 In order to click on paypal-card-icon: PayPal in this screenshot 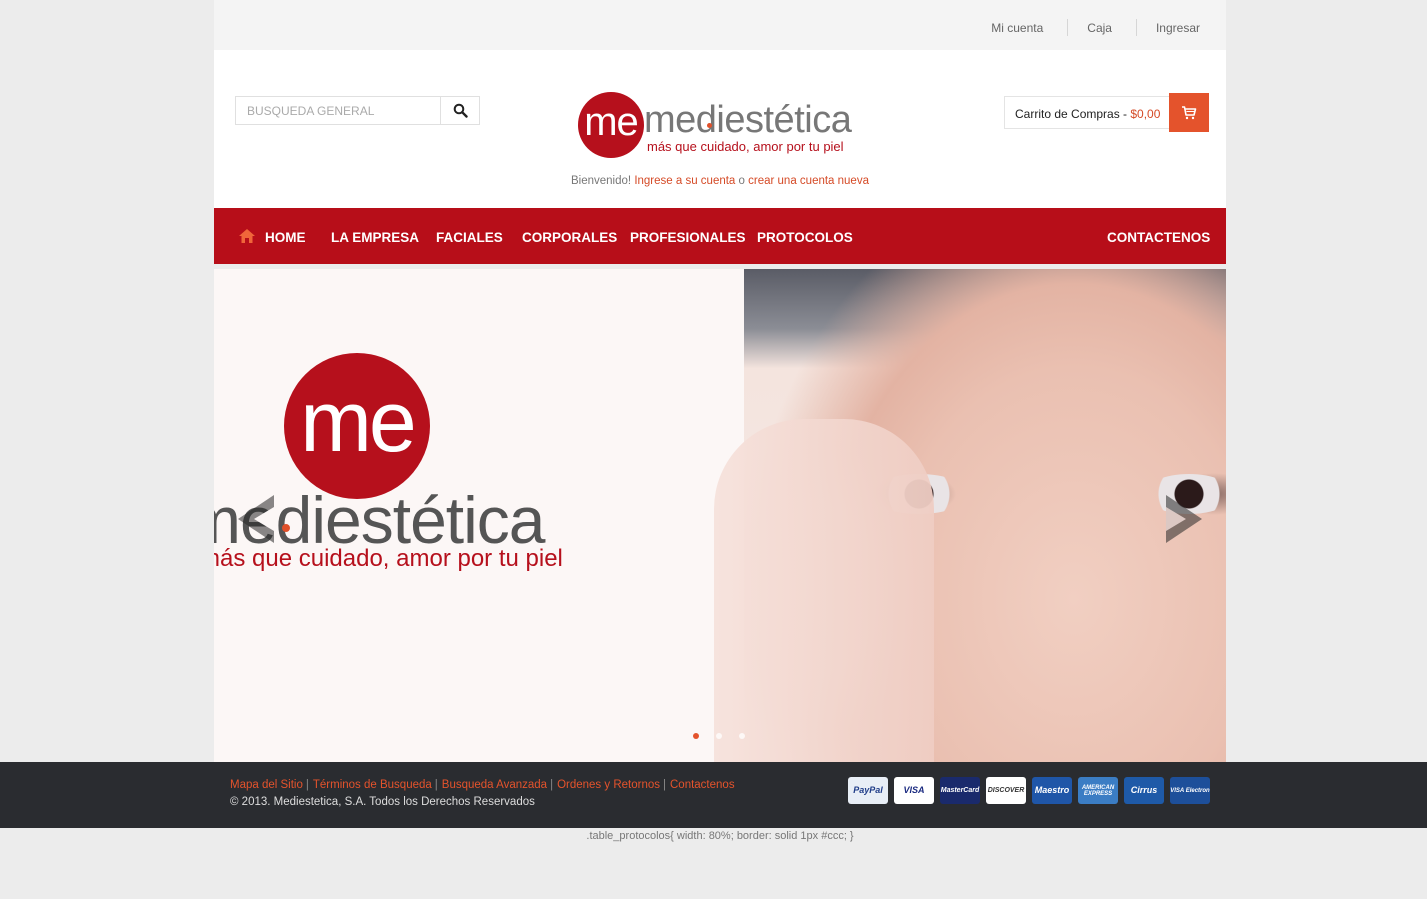, I will do `click(868, 790)`.